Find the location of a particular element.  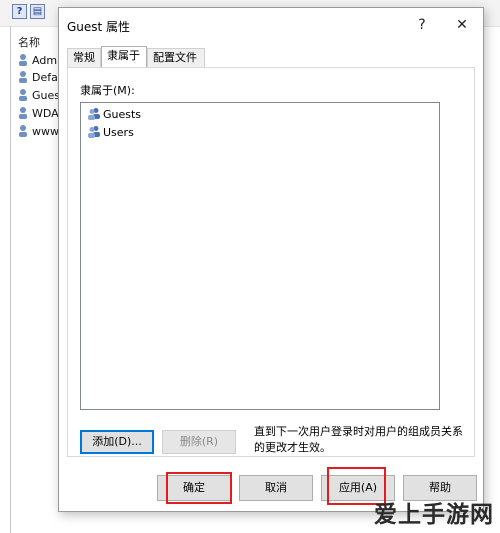

tab-profile: 配置文件 is located at coordinates (176, 57).